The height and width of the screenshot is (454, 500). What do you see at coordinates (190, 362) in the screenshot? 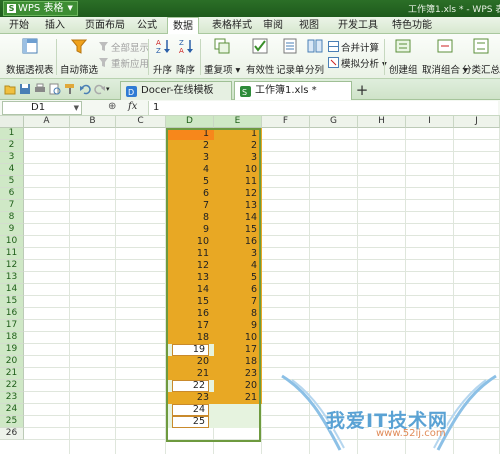
I see `cell-d-row: 20` at bounding box center [190, 362].